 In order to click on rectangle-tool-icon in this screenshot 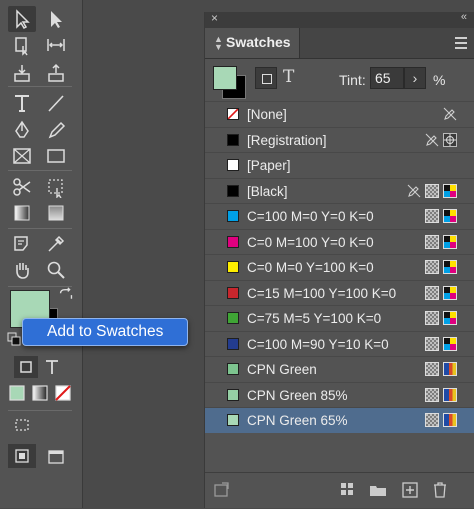, I will do `click(56, 156)`.